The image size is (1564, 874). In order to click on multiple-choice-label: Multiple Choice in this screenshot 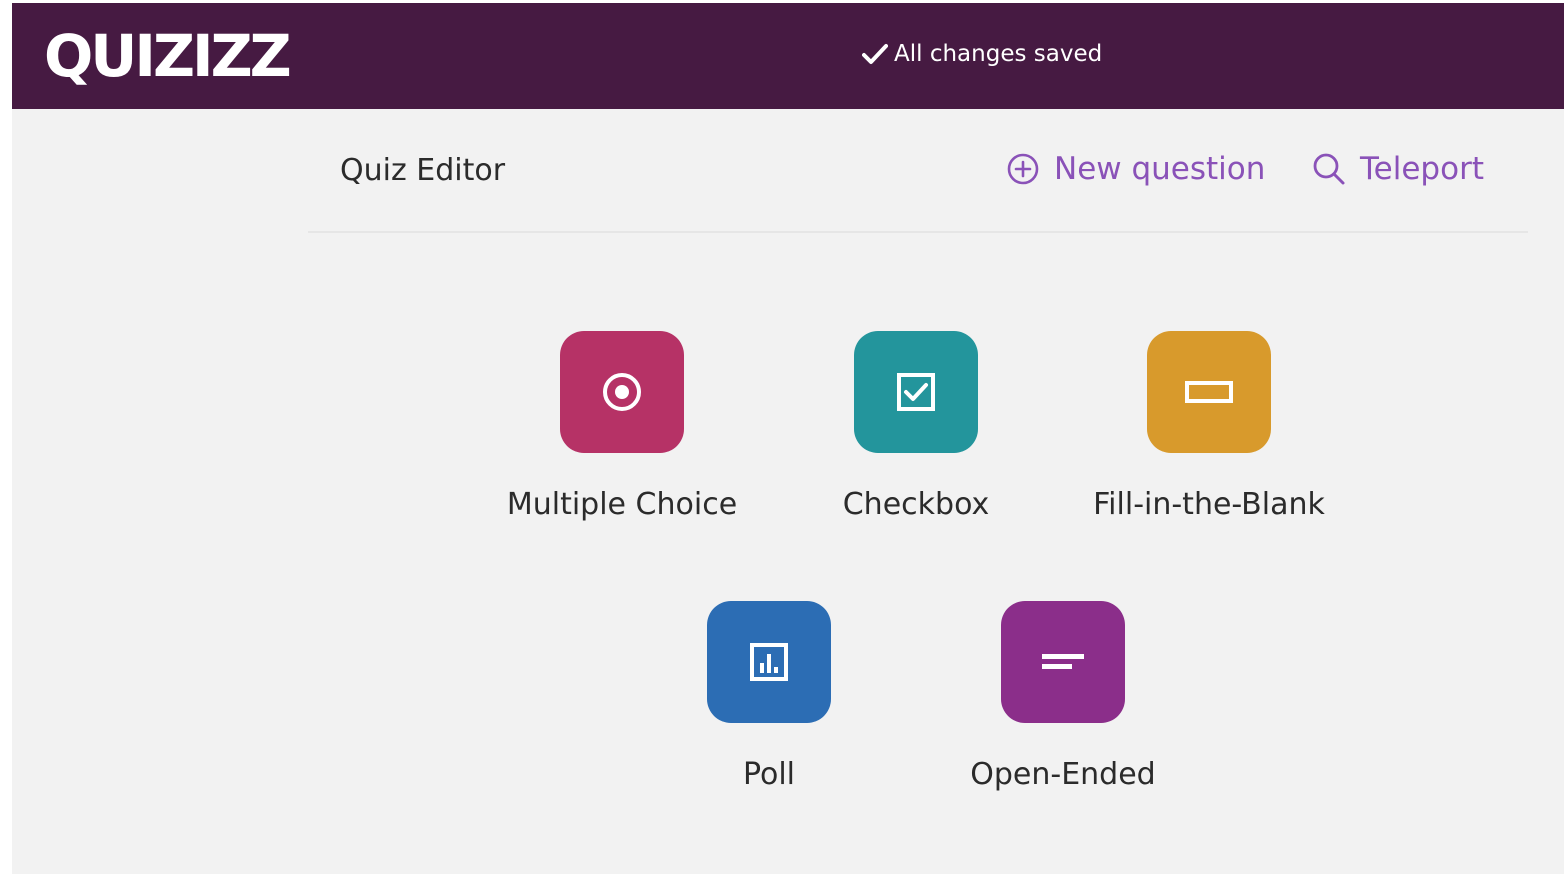, I will do `click(622, 504)`.